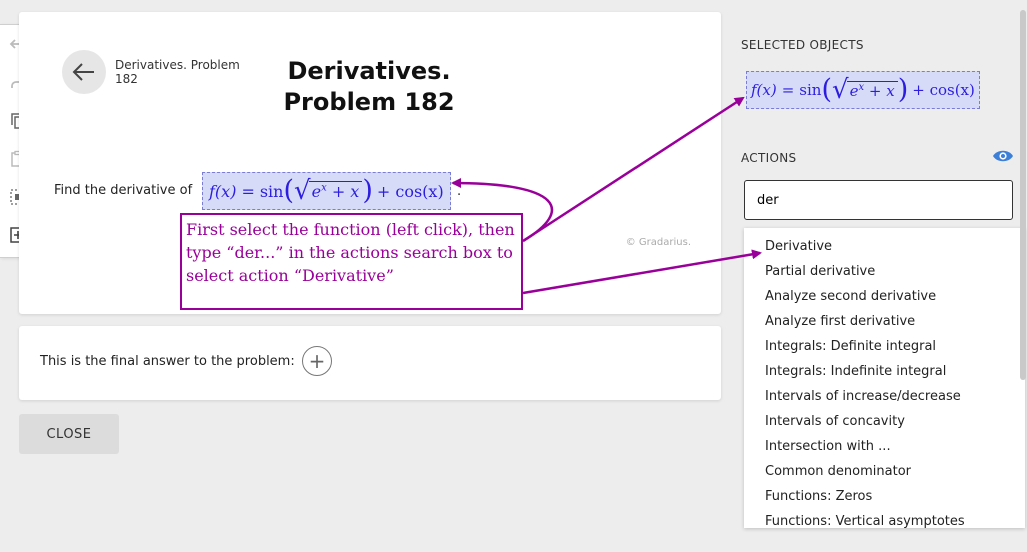 The image size is (1027, 552). What do you see at coordinates (345, 191) in the screenshot?
I see `formula-plus-x: + x` at bounding box center [345, 191].